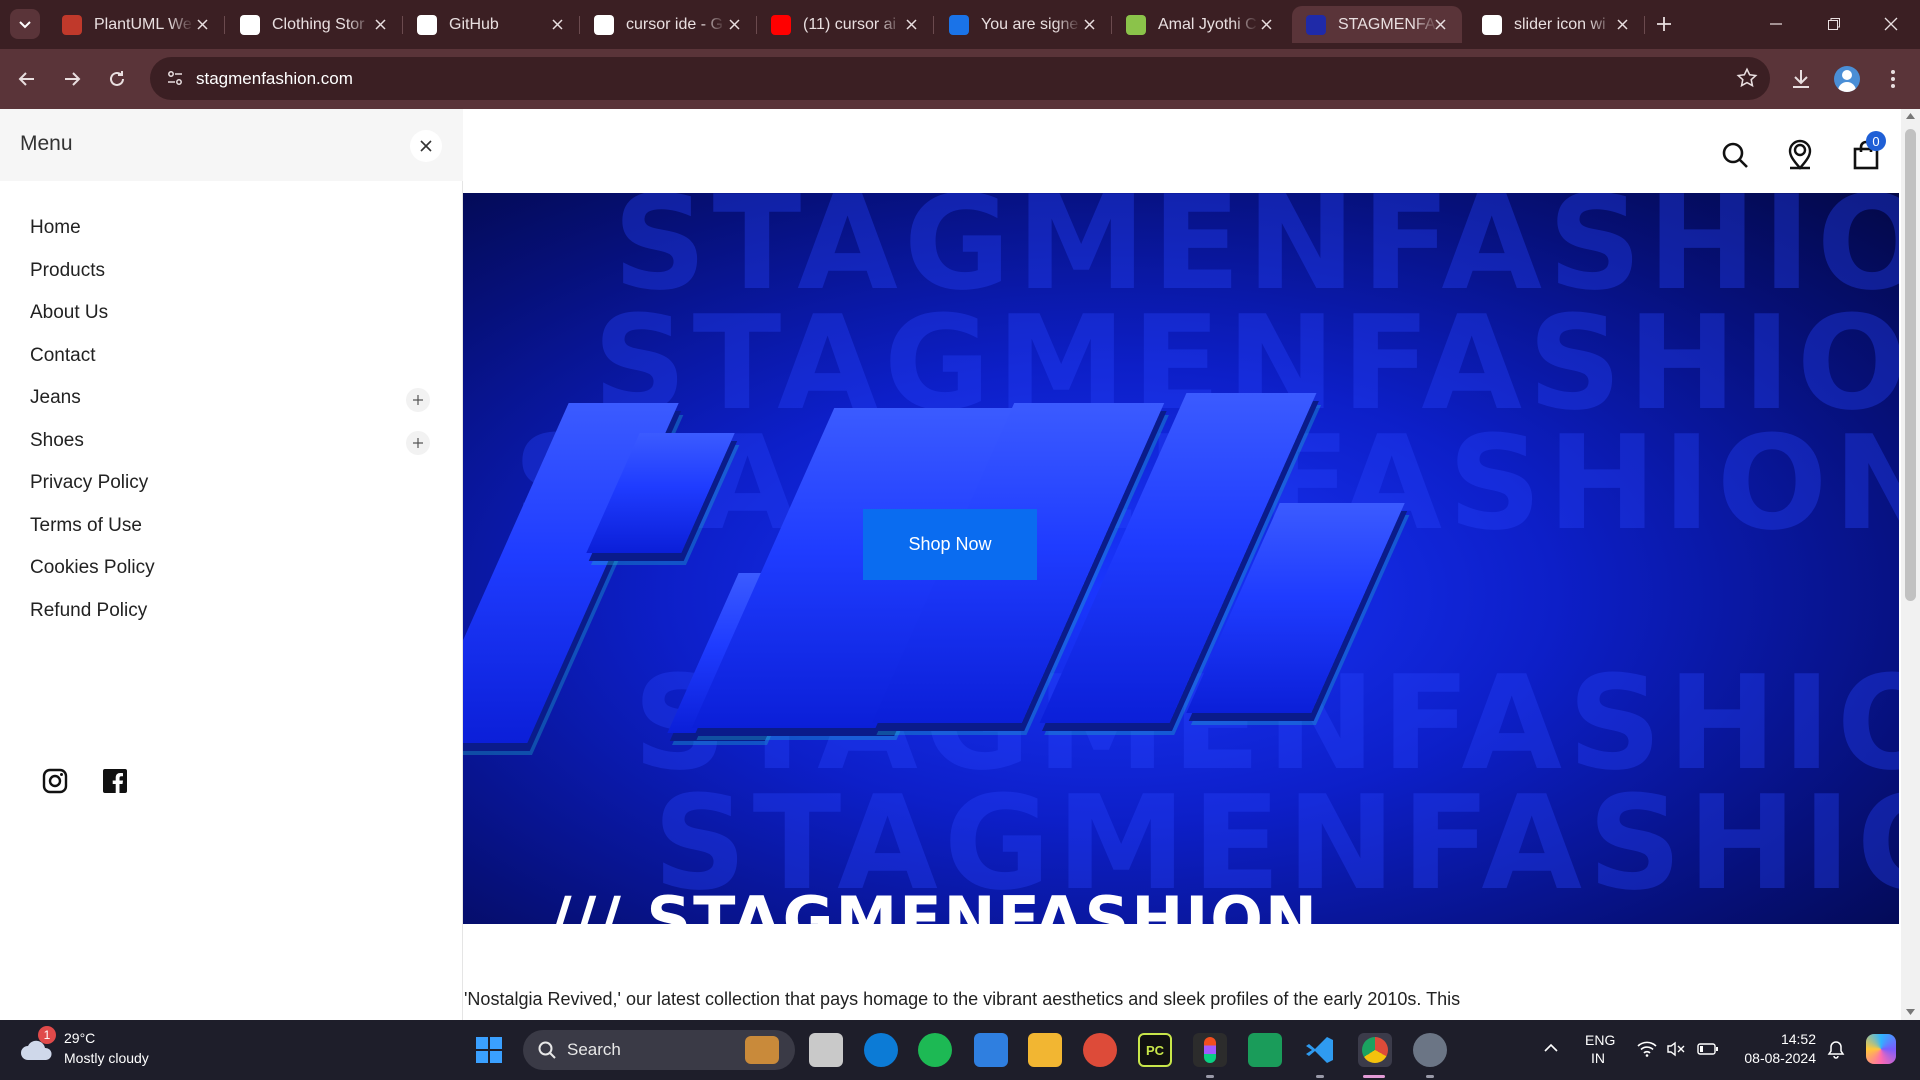 This screenshot has height=1080, width=1920. What do you see at coordinates (1320, 1050) in the screenshot?
I see `vscode-app` at bounding box center [1320, 1050].